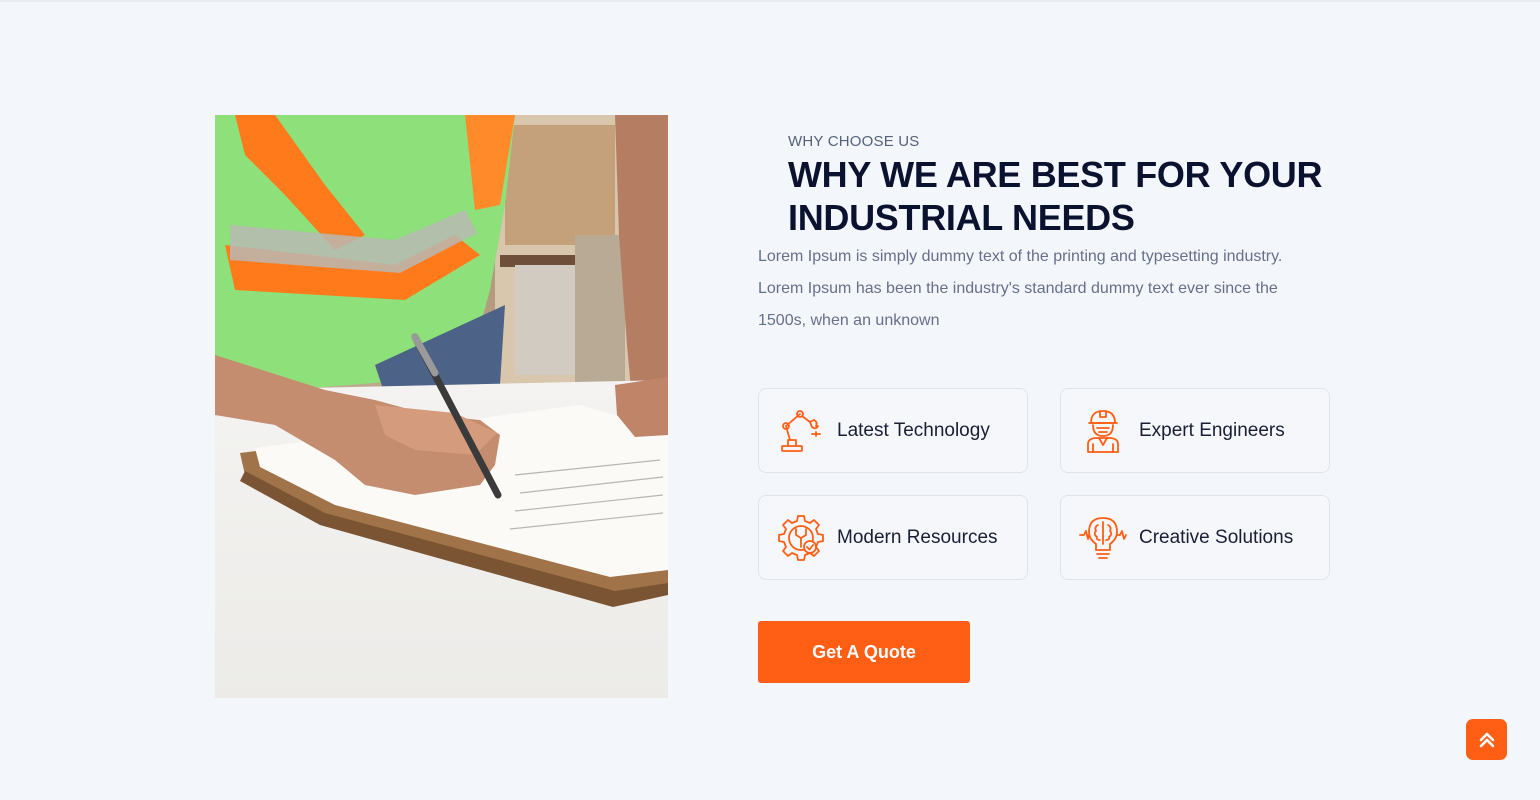 Image resolution: width=1540 pixels, height=800 pixels. I want to click on feature-card-latest-technology: Latest Technology, so click(893, 430).